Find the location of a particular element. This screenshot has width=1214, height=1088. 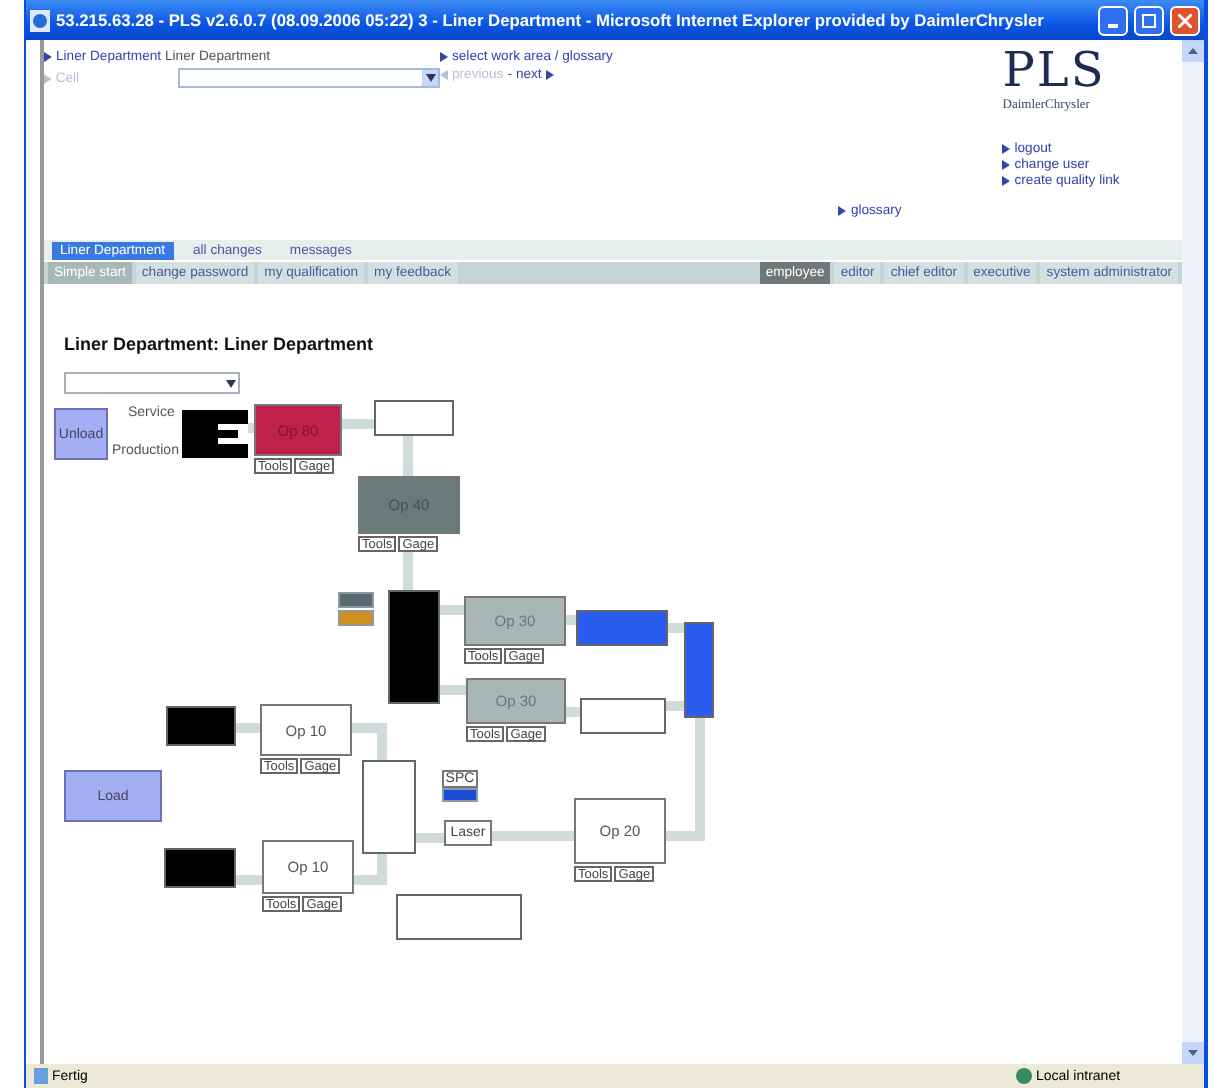

minimize-button is located at coordinates (1113, 20).